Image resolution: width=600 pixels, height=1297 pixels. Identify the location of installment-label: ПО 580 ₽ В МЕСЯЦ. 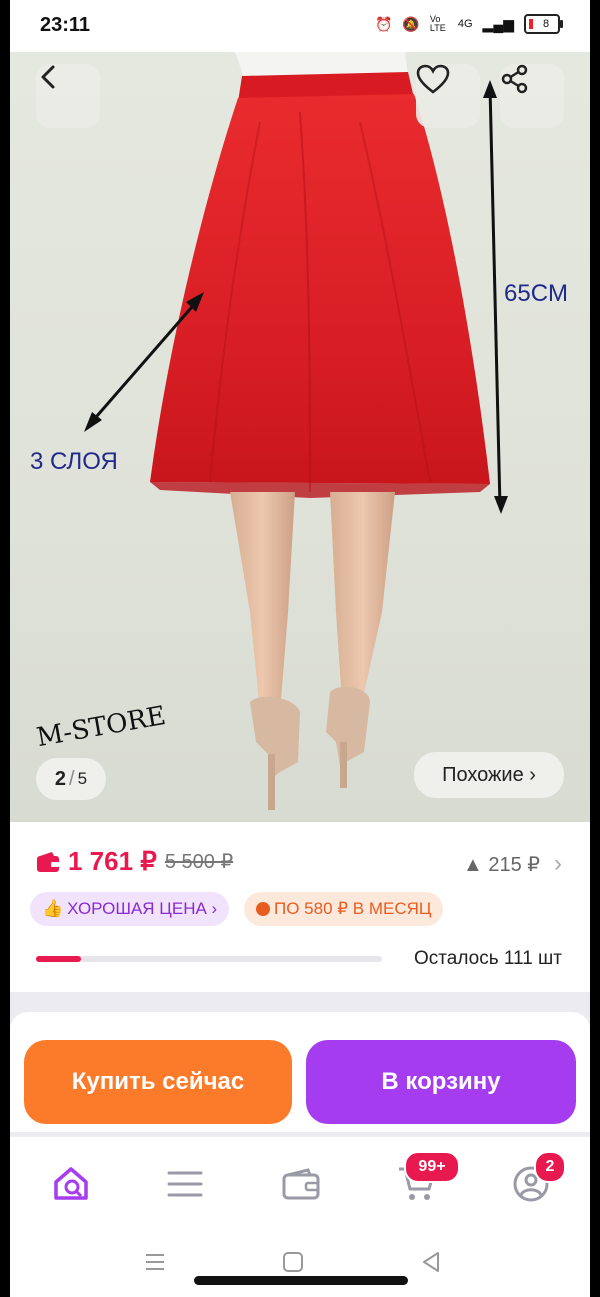
(353, 908).